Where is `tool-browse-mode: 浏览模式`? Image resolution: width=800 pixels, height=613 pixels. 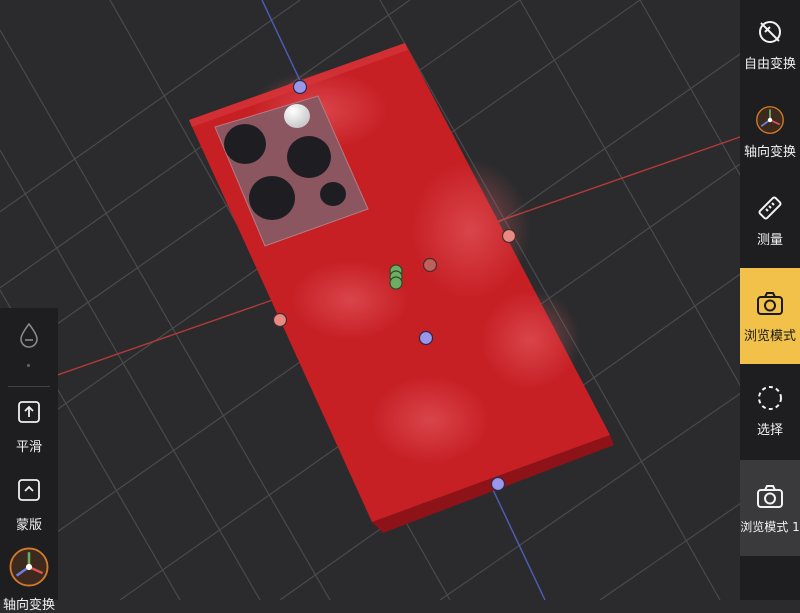 tool-browse-mode: 浏览模式 is located at coordinates (770, 316).